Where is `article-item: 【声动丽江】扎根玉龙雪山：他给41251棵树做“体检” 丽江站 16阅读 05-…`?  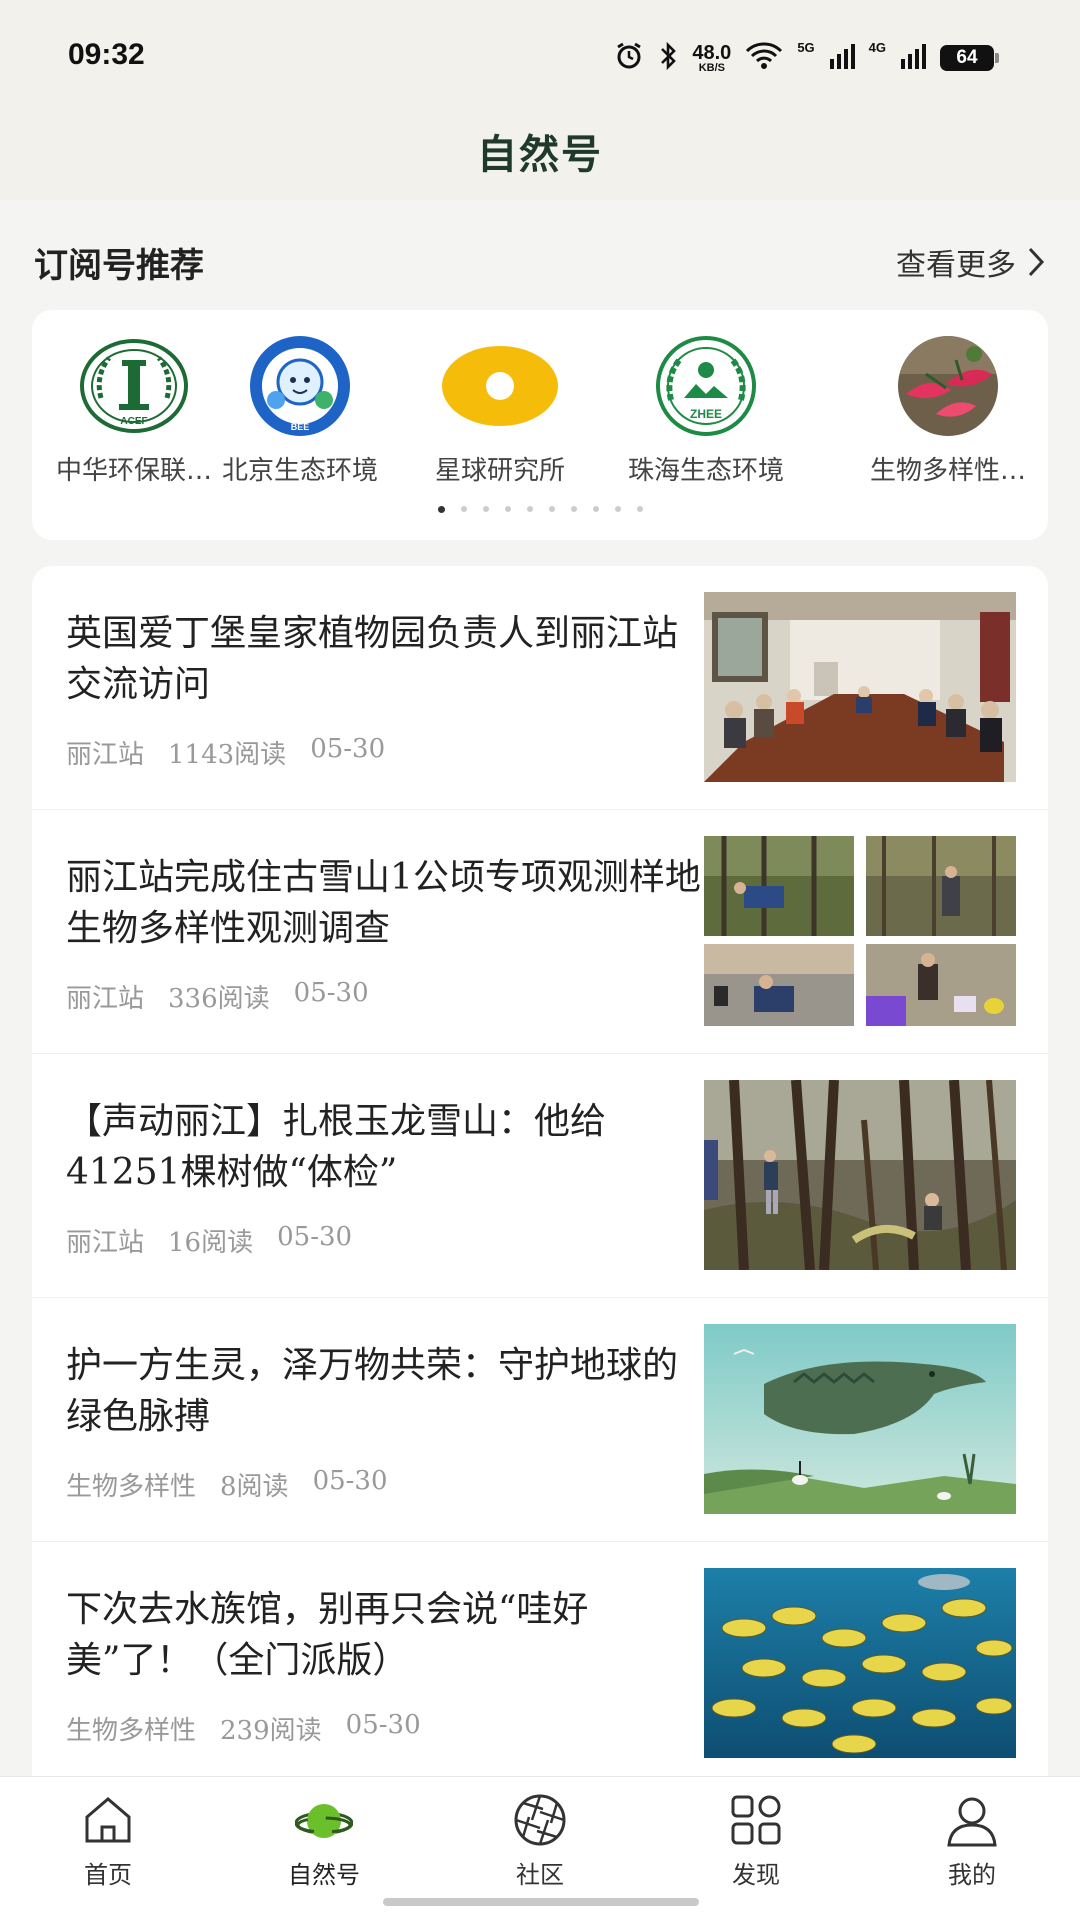 article-item: 【声动丽江】扎根玉龙雪山：他给41251棵树做“体检” 丽江站 16阅读 05-… is located at coordinates (540, 1176).